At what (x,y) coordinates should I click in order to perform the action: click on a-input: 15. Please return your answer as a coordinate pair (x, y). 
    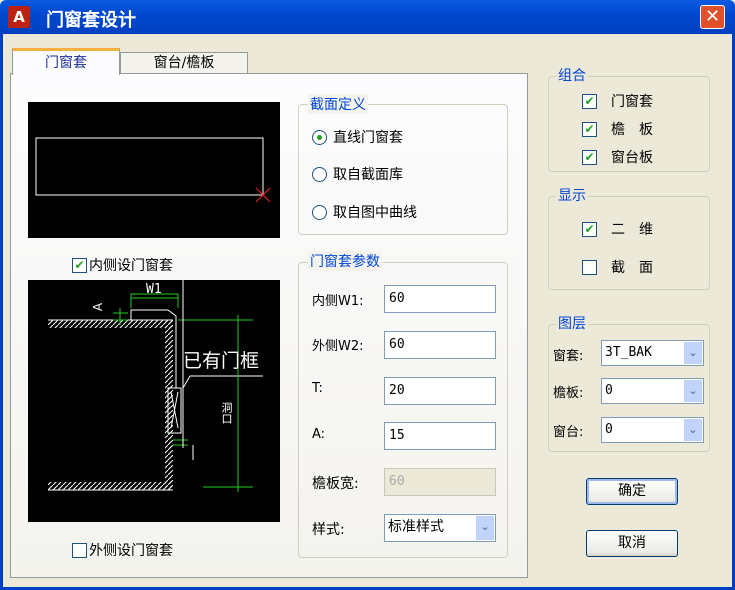
    Looking at the image, I should click on (440, 436).